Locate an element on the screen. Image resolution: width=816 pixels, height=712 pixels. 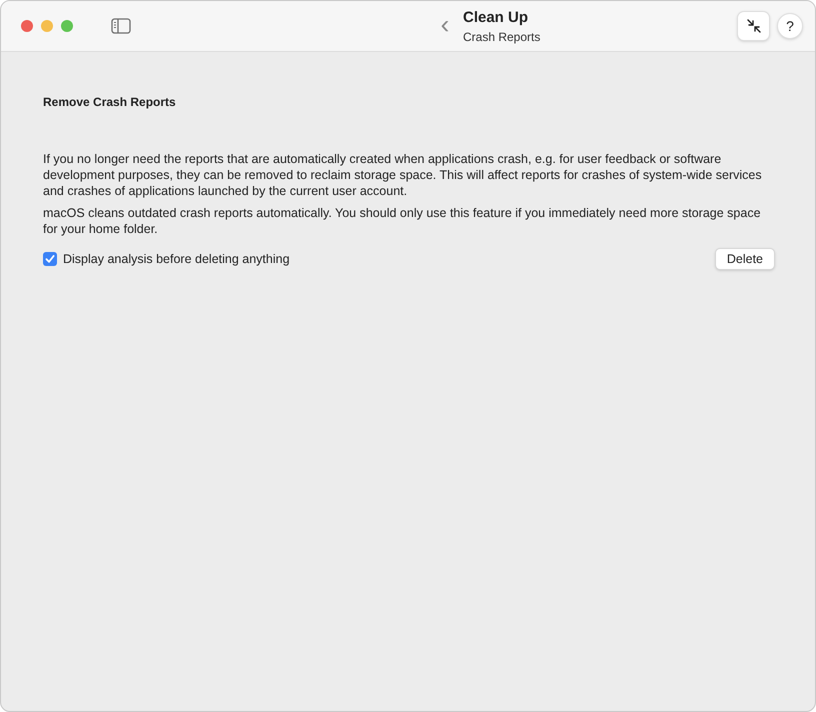
window-subtitle: Crash Reports is located at coordinates (501, 36).